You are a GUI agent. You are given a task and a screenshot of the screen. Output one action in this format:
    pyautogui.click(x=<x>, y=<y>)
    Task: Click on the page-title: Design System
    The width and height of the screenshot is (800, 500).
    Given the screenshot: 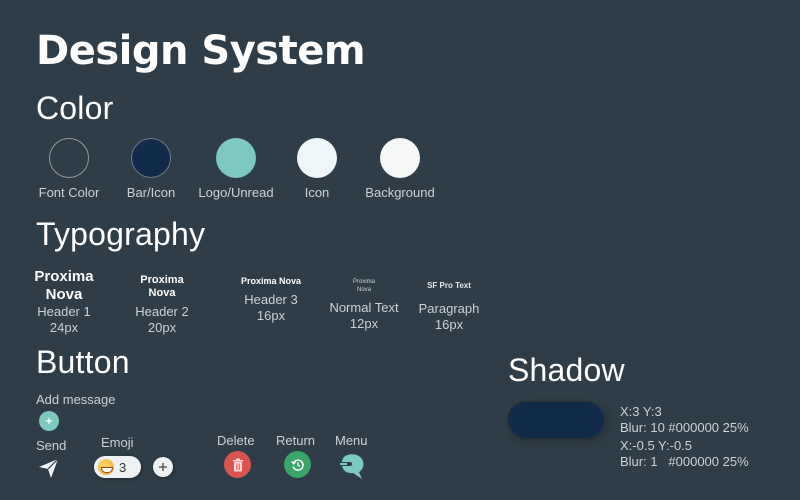 What is the action you would take?
    pyautogui.click(x=201, y=51)
    